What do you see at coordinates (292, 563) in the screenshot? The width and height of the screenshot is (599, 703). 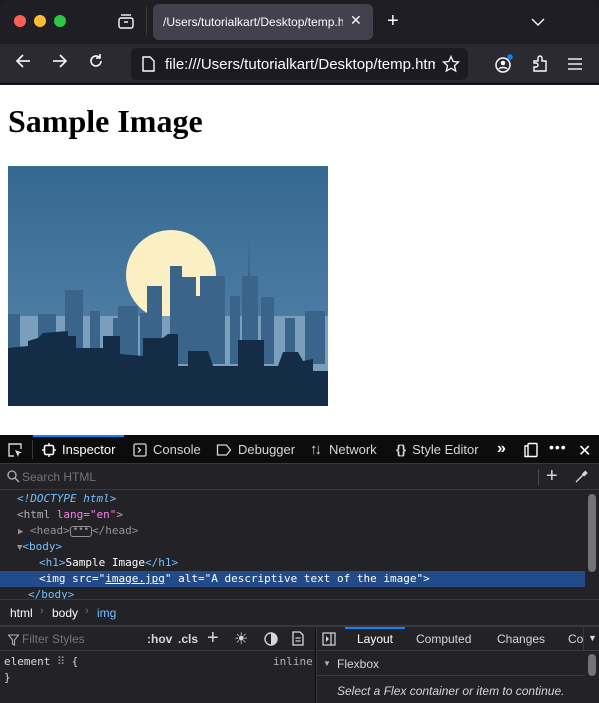 I see `markup-line-h1: <h1>Sample Image</h1>` at bounding box center [292, 563].